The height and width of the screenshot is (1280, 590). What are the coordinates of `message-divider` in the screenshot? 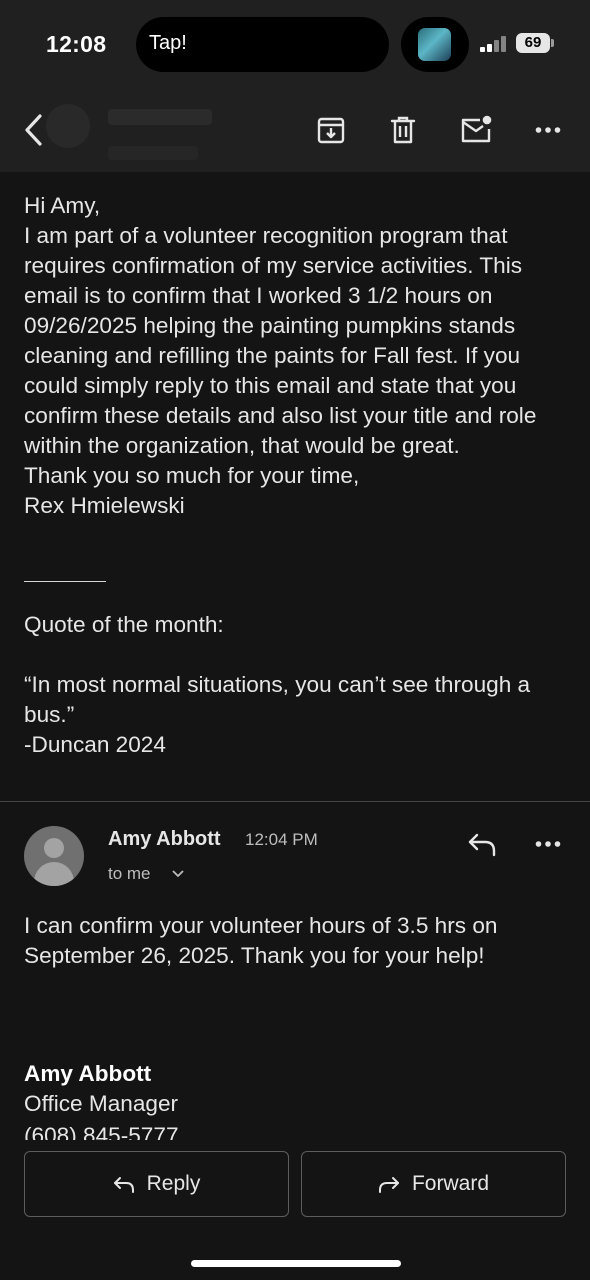 It's located at (295, 801).